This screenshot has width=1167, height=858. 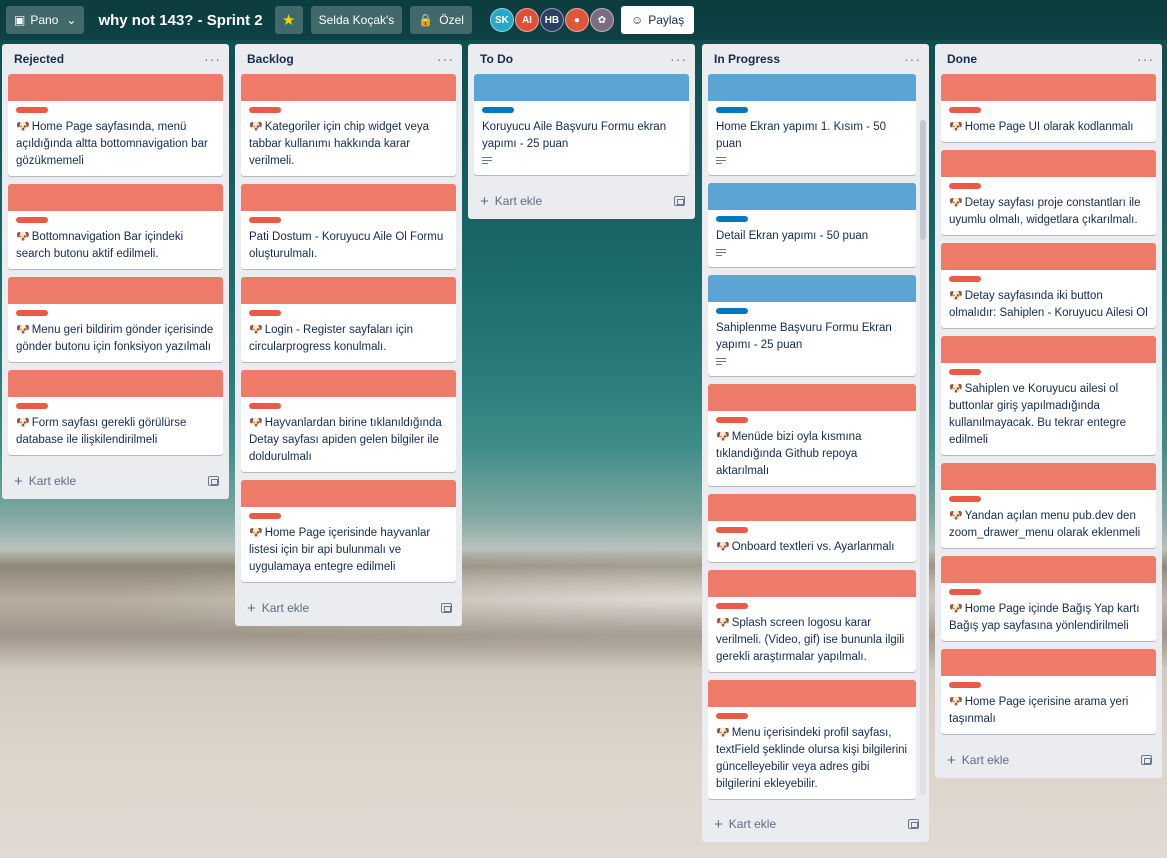 What do you see at coordinates (657, 20) in the screenshot?
I see `share-button: ☺ Paylaş` at bounding box center [657, 20].